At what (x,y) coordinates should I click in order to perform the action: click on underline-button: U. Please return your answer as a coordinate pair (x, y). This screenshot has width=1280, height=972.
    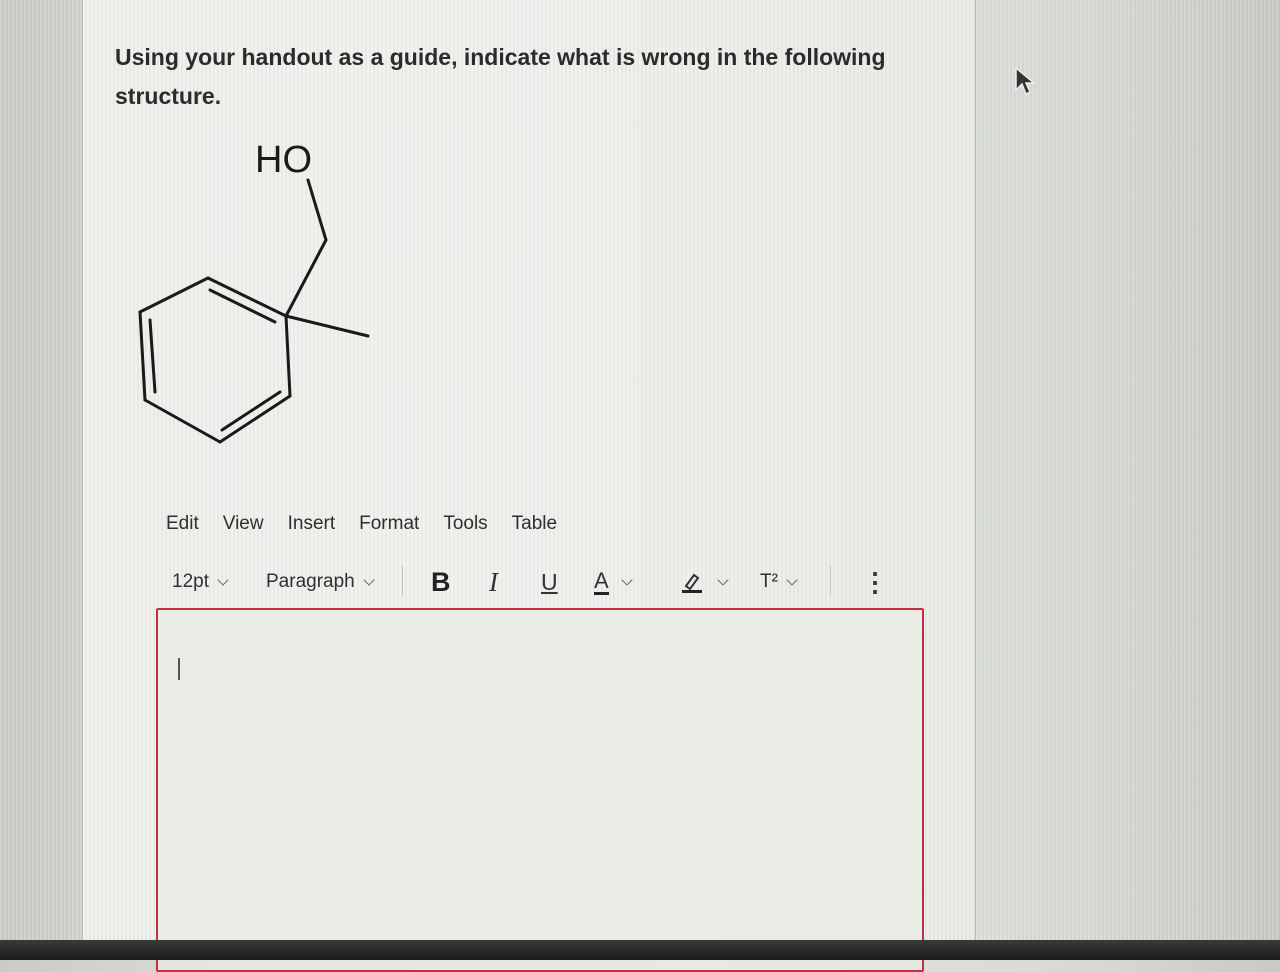
    Looking at the image, I should click on (549, 582).